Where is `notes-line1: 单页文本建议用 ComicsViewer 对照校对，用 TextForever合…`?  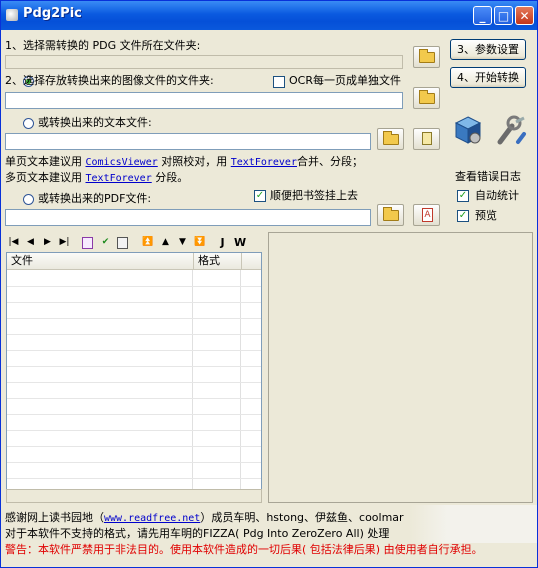
notes-line1: 单页文本建议用 ComicsViewer 对照校对，用 TextForever合… is located at coordinates (184, 162).